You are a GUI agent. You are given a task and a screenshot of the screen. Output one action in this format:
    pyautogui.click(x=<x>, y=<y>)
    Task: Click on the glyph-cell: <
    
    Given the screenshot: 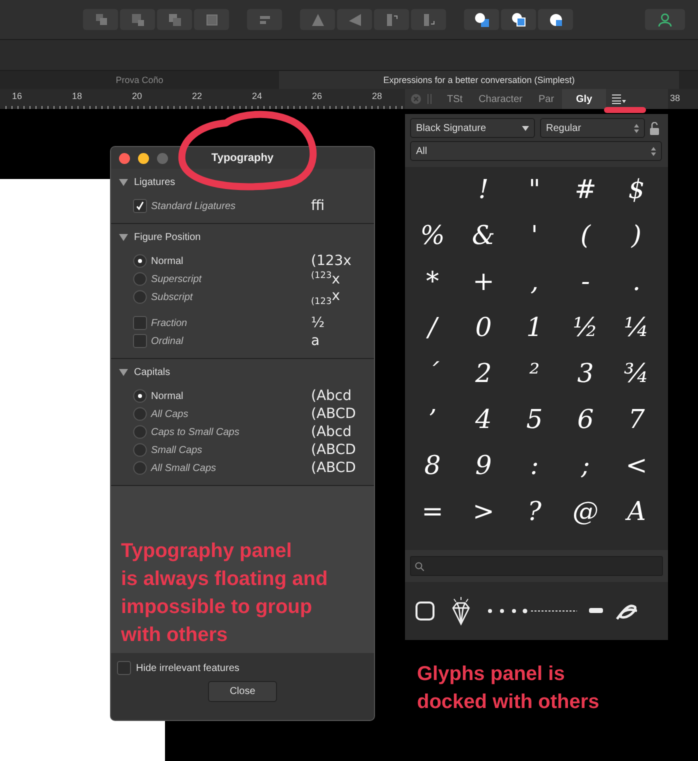 What is the action you would take?
    pyautogui.click(x=637, y=466)
    